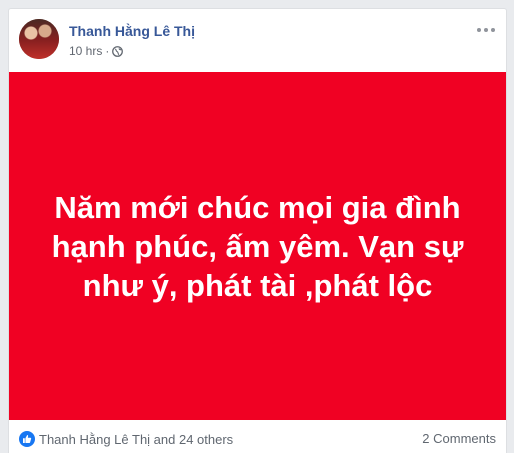 Image resolution: width=514 pixels, height=453 pixels. I want to click on author-name: Thanh Hằng Lê Thị, so click(132, 31).